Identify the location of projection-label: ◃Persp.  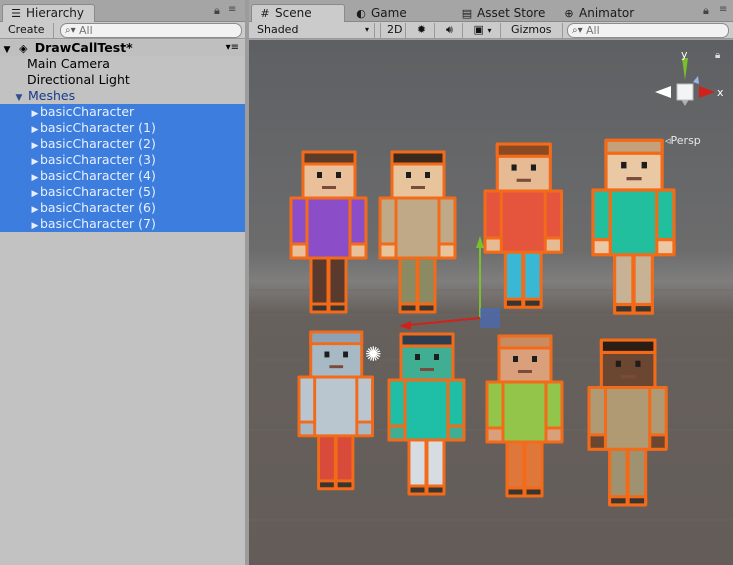
(683, 140).